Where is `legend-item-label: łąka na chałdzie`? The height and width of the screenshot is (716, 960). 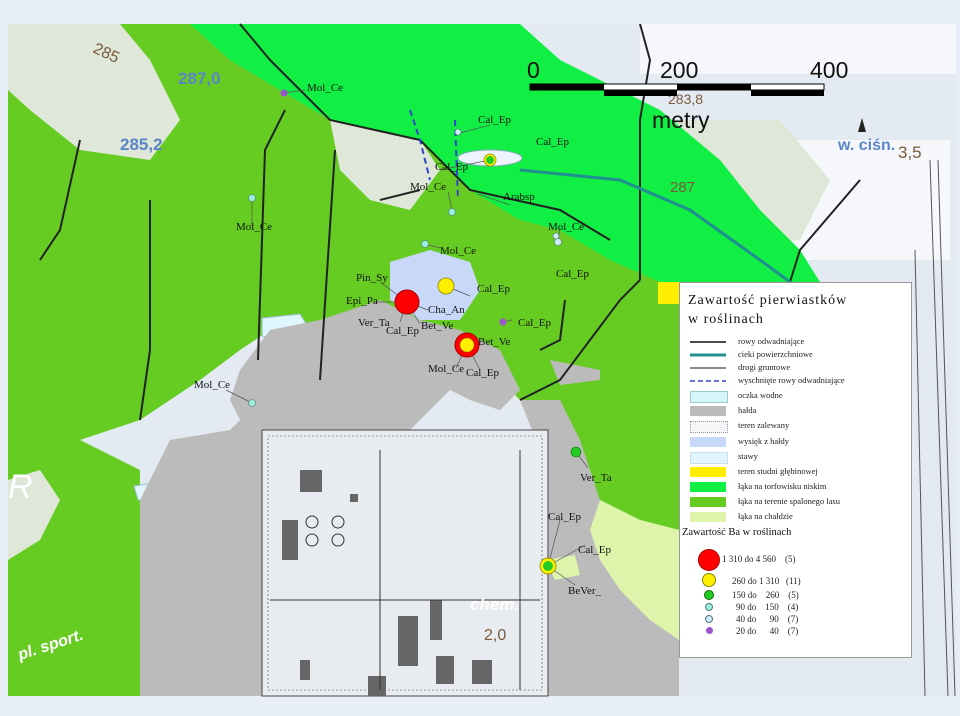 legend-item-label: łąka na chałdzie is located at coordinates (765, 516).